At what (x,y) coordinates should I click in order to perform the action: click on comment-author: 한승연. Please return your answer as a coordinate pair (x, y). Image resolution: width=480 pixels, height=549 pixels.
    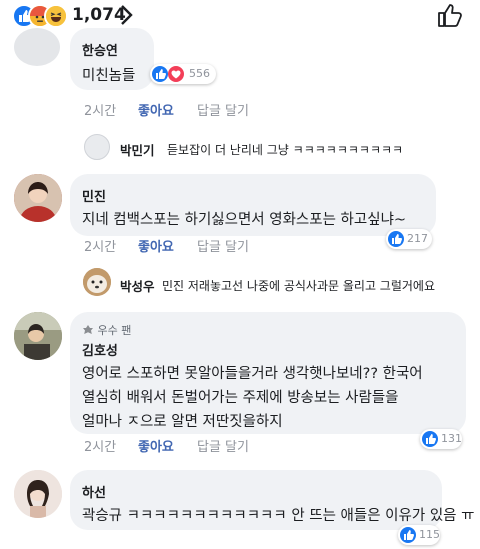
    Looking at the image, I should click on (100, 49).